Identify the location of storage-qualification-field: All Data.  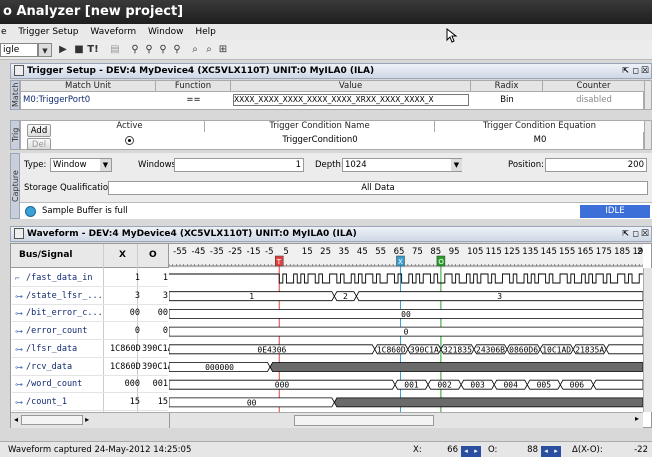
(378, 188).